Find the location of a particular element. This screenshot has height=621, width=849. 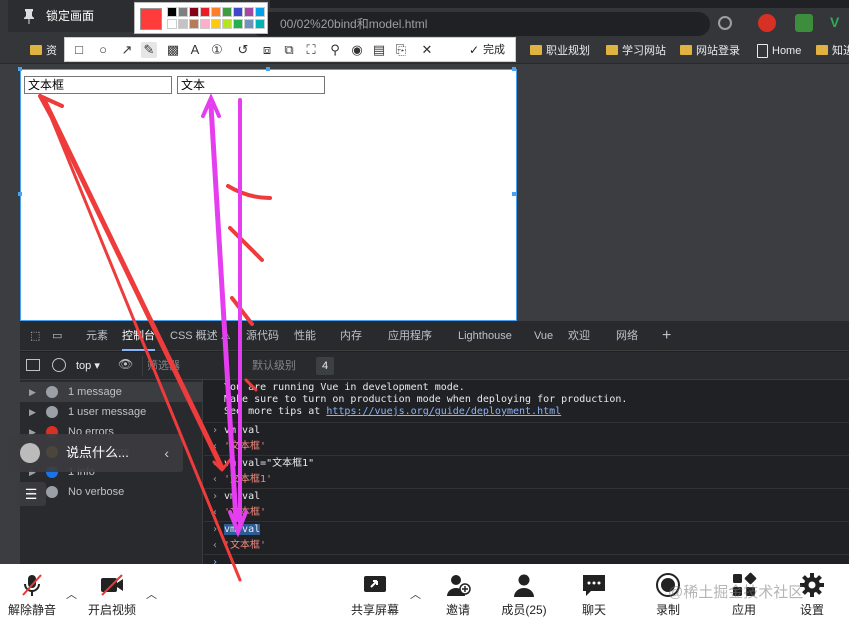

extension-red-icon is located at coordinates (767, 23).